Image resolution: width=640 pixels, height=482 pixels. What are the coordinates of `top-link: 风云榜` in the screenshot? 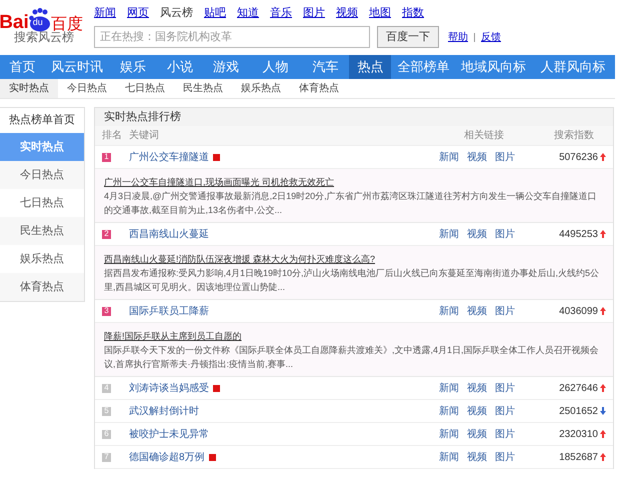 It's located at (176, 13).